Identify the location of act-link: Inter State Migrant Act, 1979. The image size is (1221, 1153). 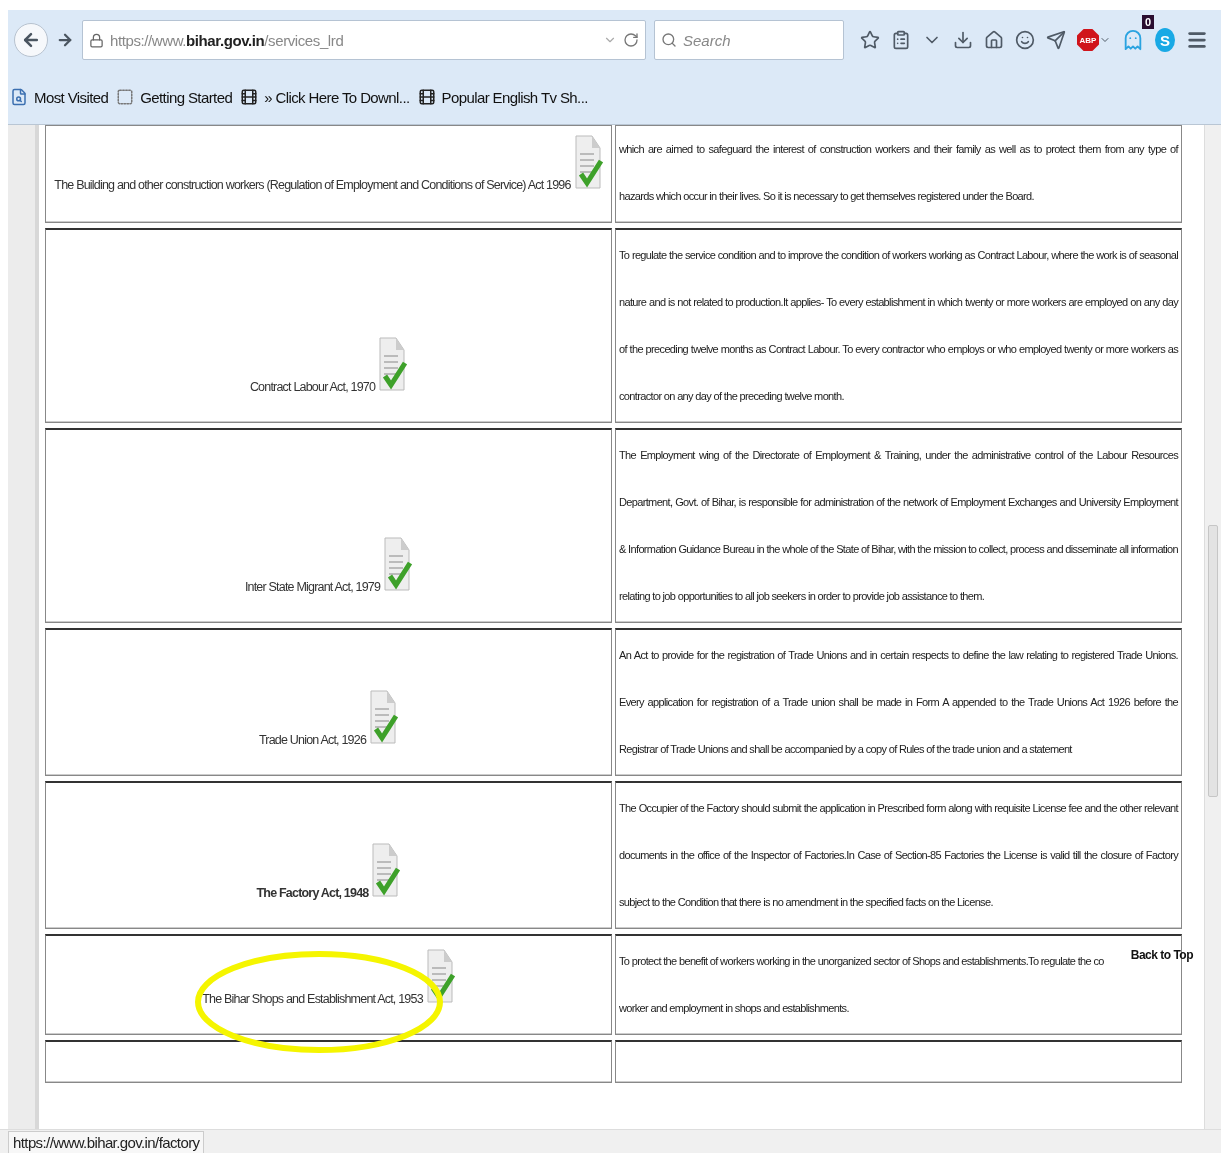
(312, 587).